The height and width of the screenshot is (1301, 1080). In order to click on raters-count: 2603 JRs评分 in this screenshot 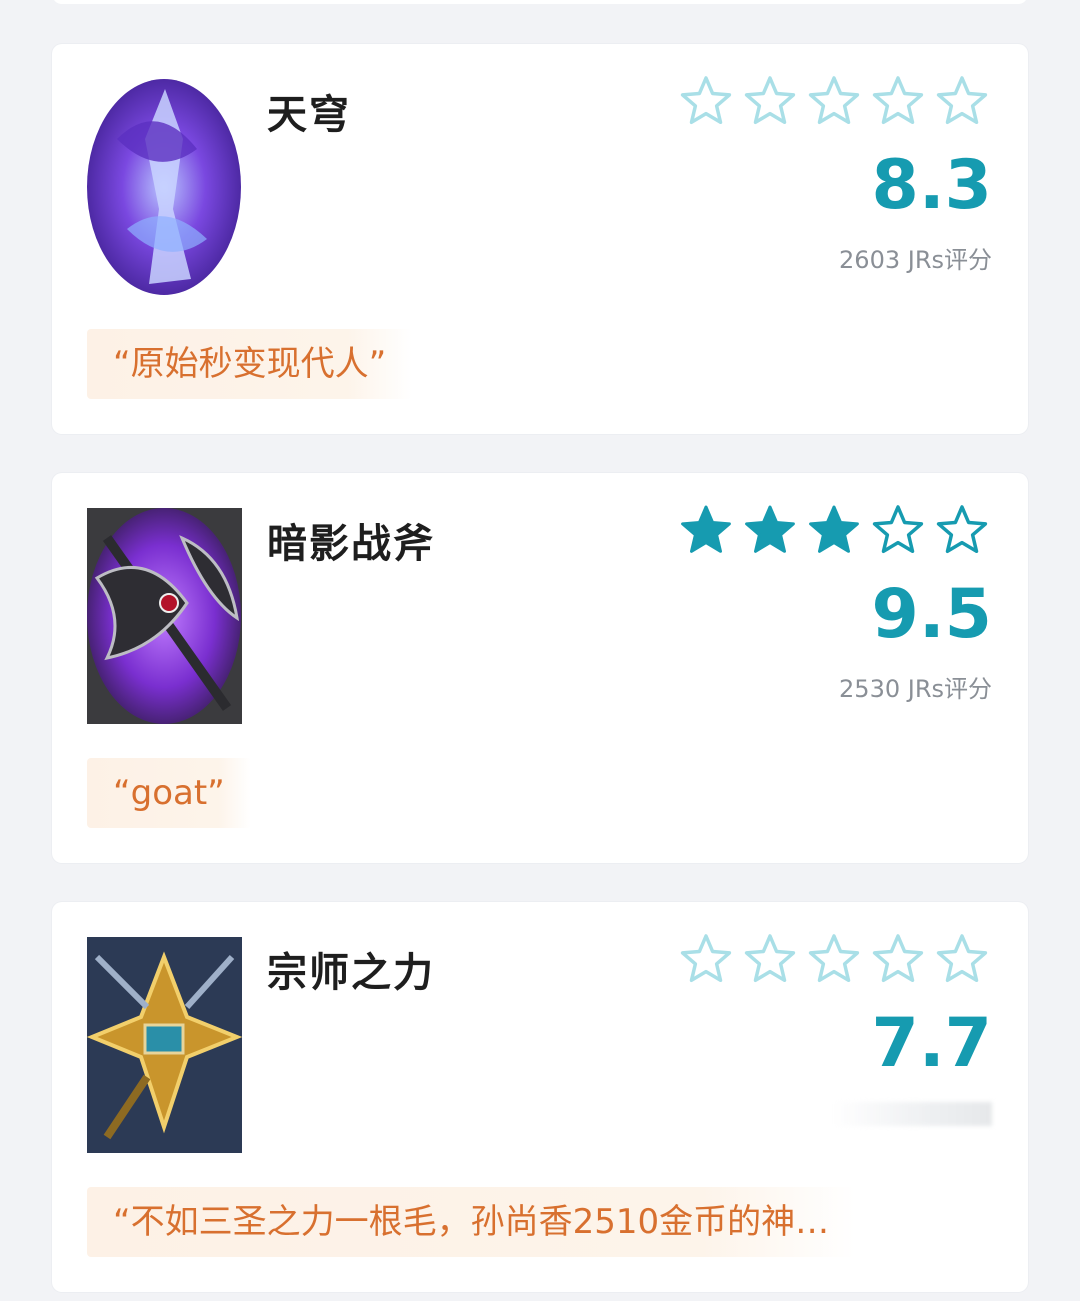, I will do `click(915, 260)`.